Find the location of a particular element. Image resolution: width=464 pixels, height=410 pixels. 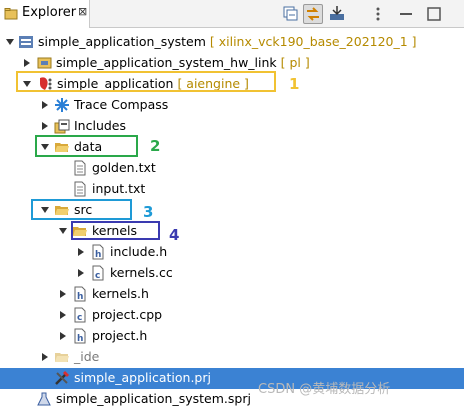

data-folder-label: data is located at coordinates (88, 146).